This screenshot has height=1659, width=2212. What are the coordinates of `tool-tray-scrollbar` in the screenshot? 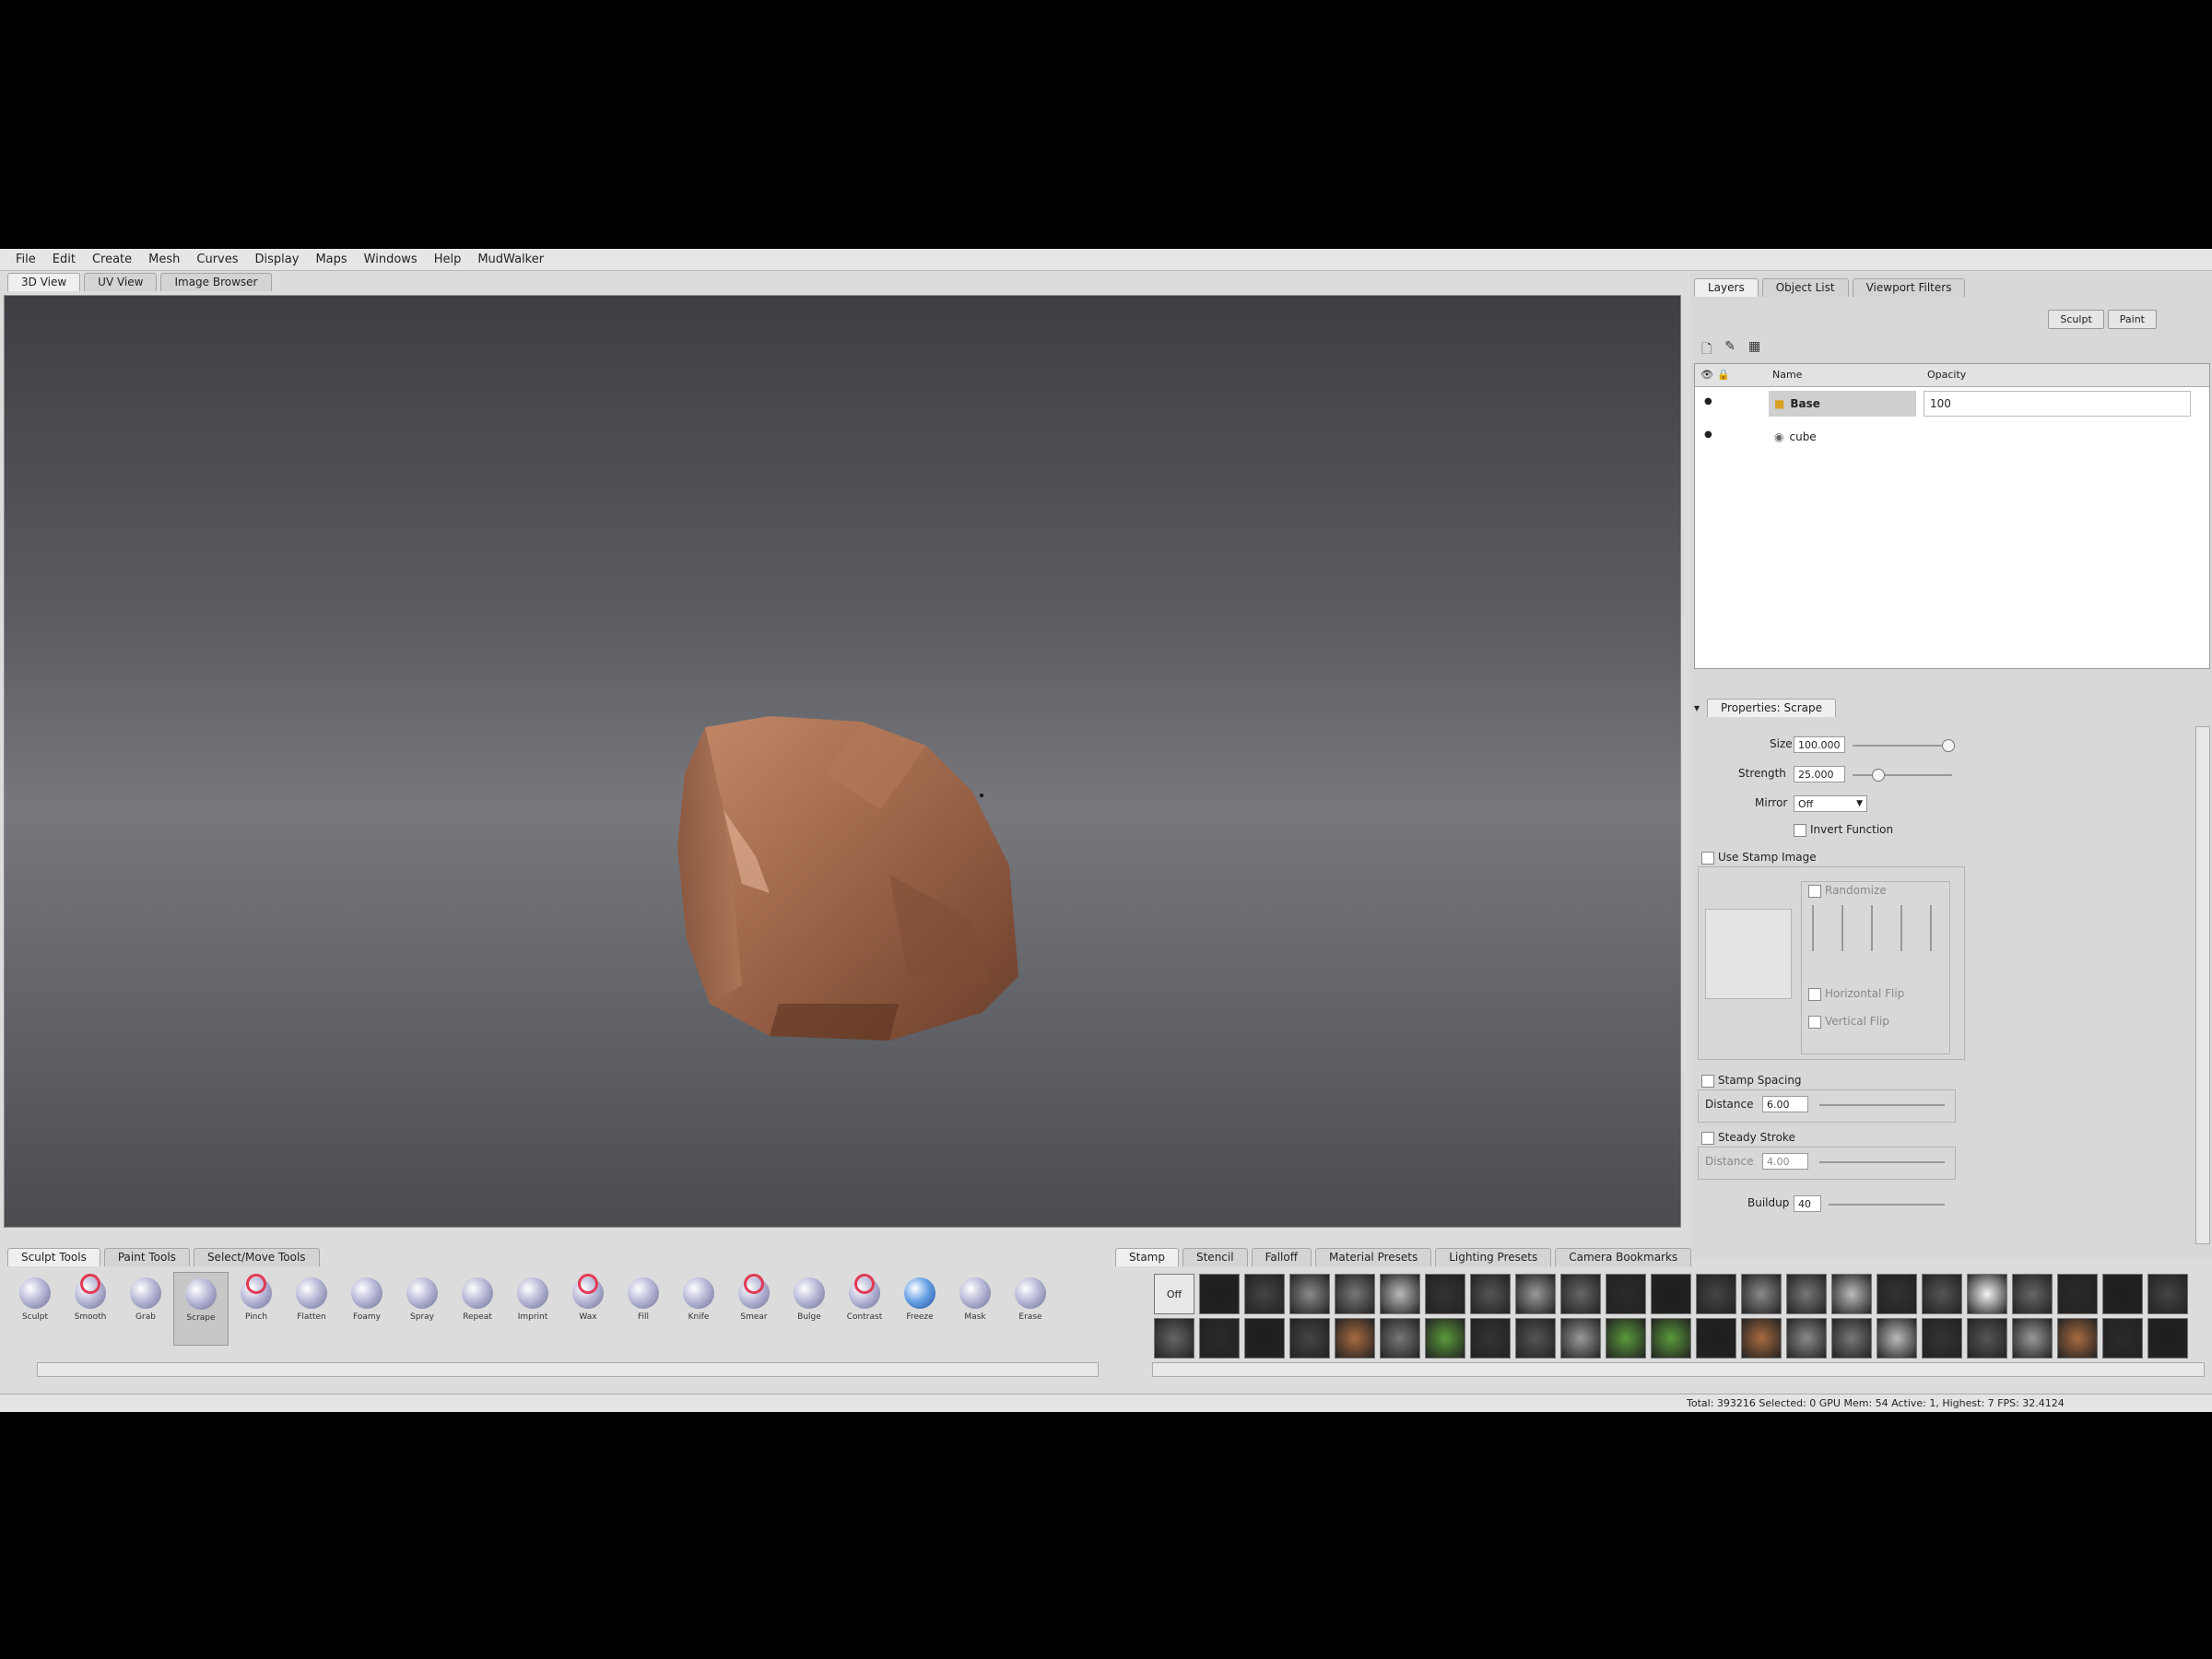 It's located at (568, 1369).